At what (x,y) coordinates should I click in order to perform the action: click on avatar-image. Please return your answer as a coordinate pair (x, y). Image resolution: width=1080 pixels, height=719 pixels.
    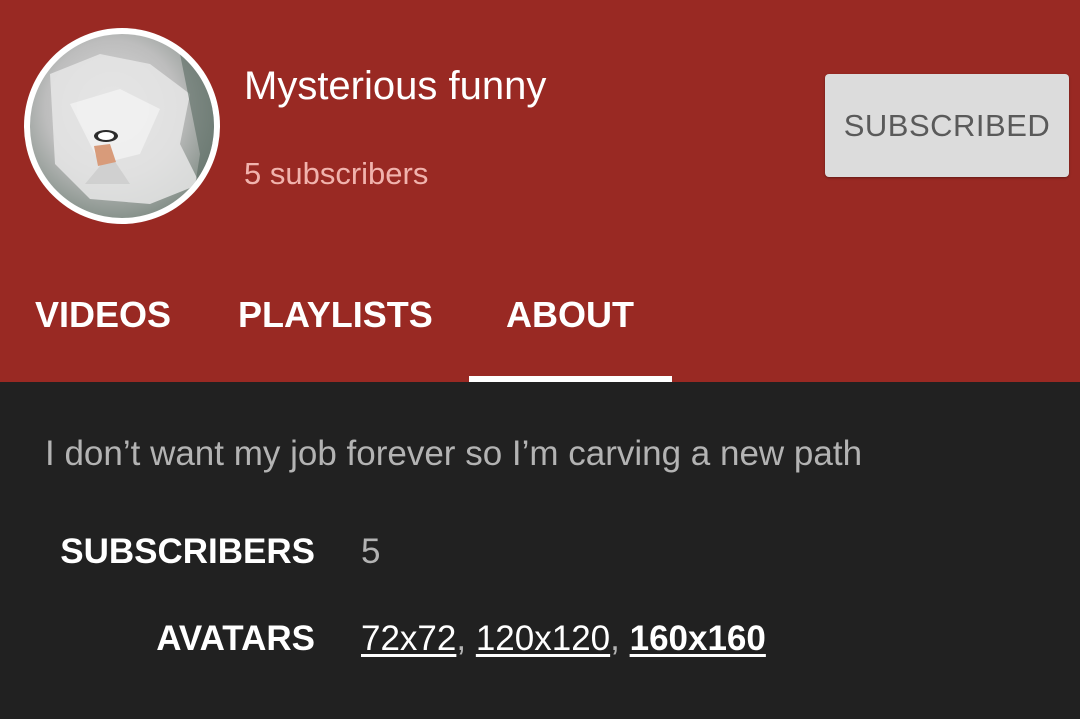
    Looking at the image, I should click on (122, 126).